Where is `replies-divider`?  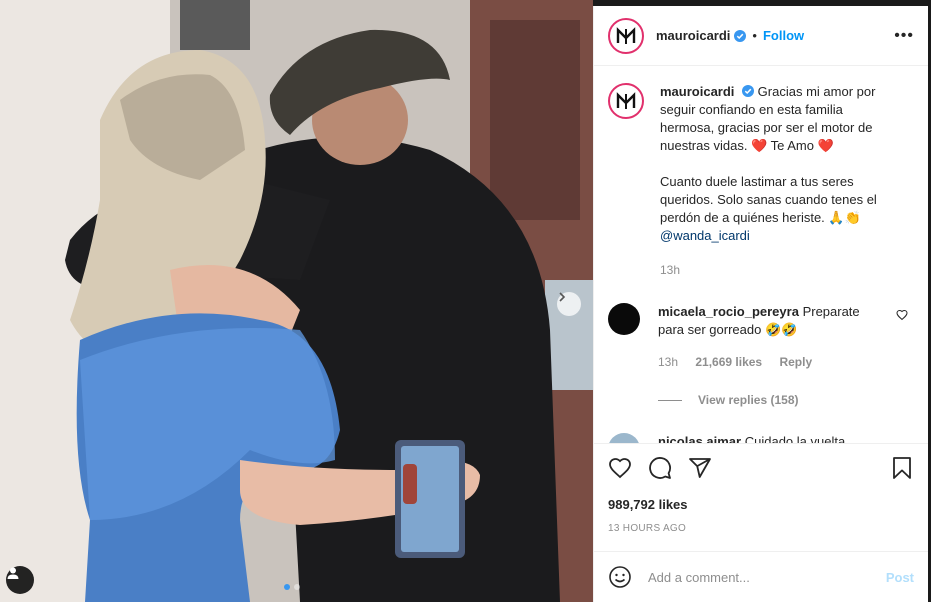 replies-divider is located at coordinates (670, 400).